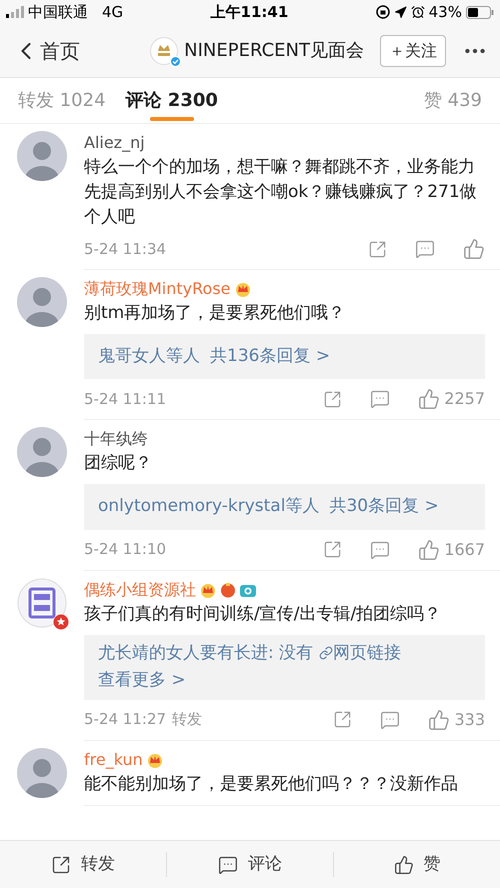 The height and width of the screenshot is (888, 500). Describe the element at coordinates (384, 507) in the screenshot. I see `reply-count: 共30条回复 >` at that location.